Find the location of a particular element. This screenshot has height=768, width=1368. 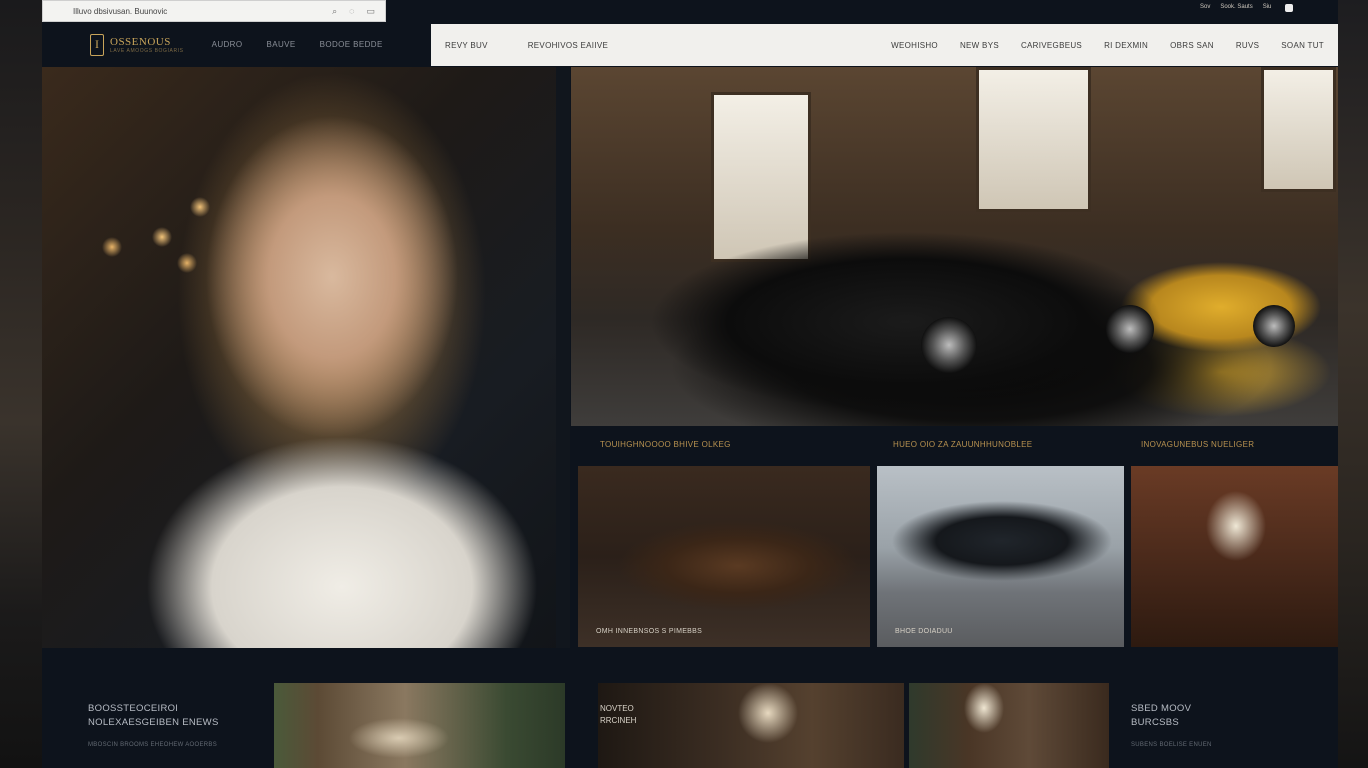

blurred-left-edge is located at coordinates (21, 384).